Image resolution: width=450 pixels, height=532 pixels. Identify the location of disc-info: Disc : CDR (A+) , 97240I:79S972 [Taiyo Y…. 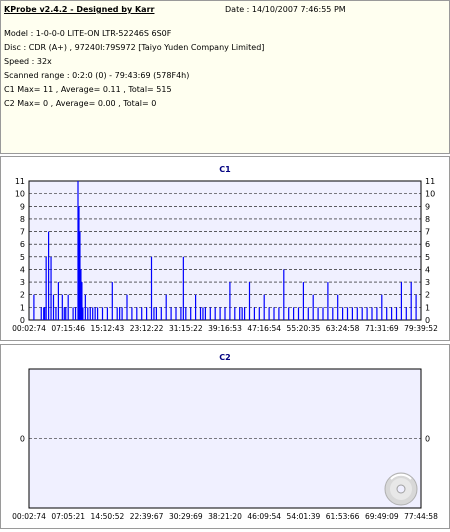
(134, 47).